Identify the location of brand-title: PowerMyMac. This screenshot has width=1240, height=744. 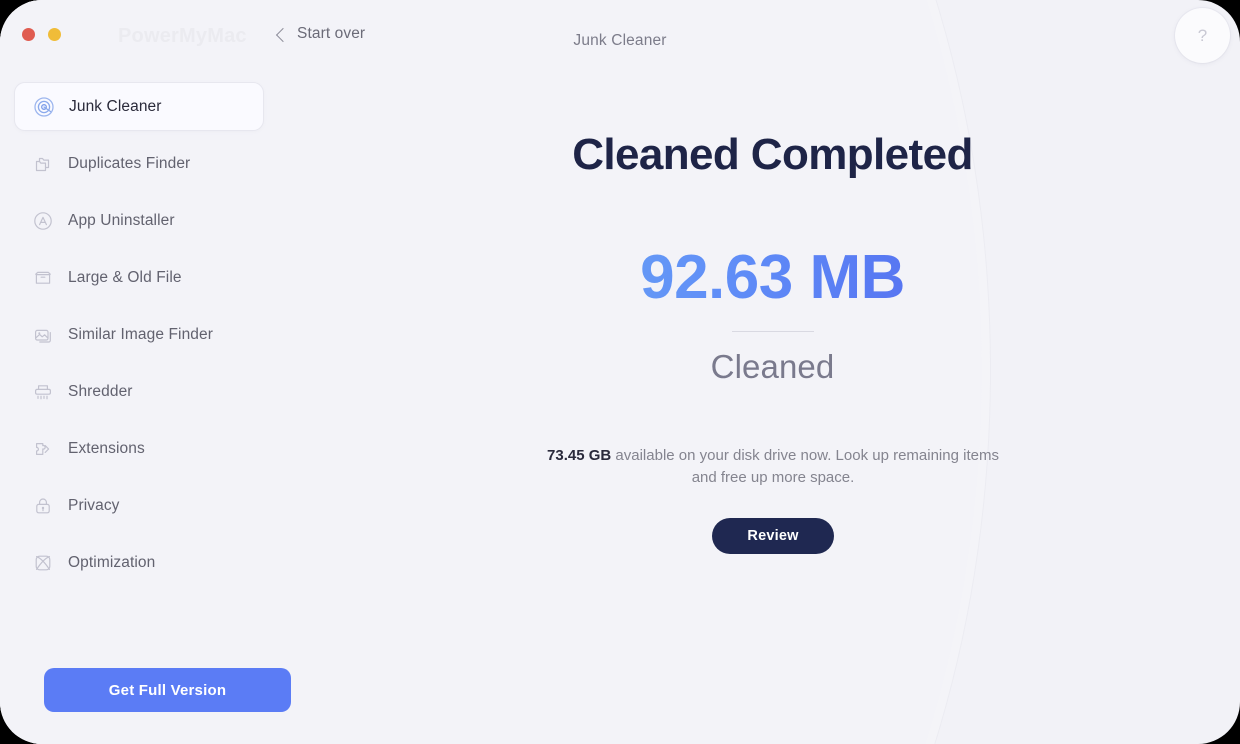
(182, 36).